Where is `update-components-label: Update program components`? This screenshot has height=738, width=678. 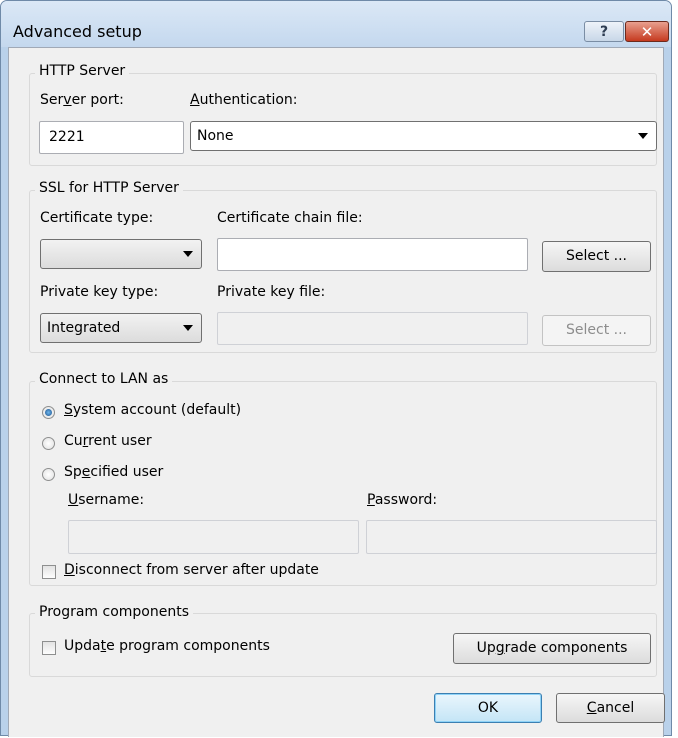
update-components-label: Update program components is located at coordinates (167, 646).